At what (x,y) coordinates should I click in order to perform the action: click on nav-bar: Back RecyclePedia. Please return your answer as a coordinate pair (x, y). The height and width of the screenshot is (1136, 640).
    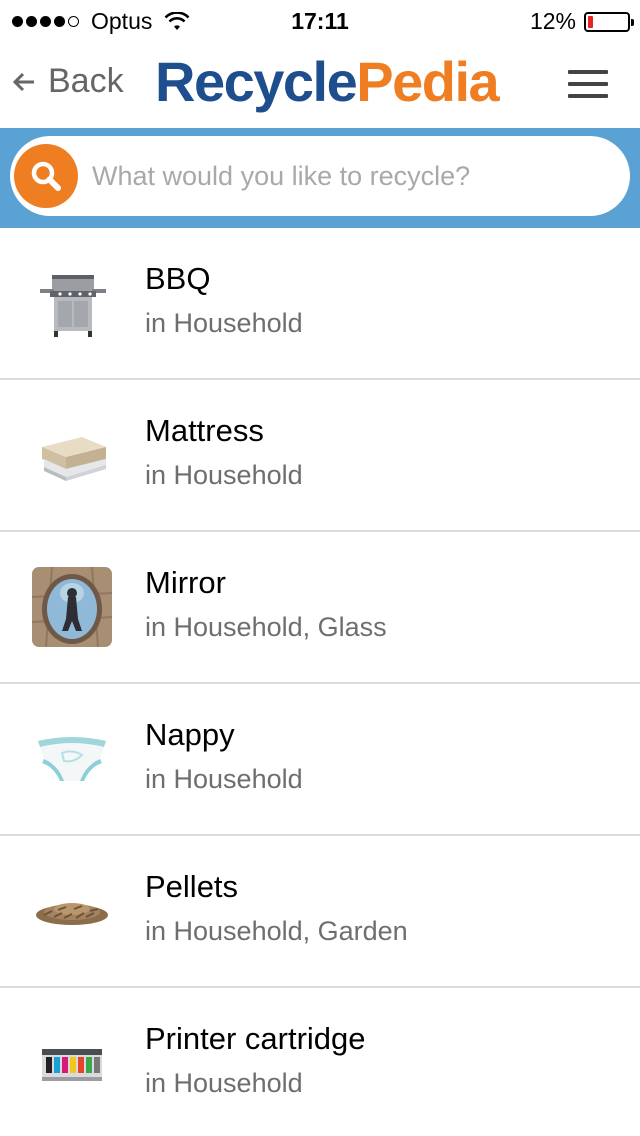
    Looking at the image, I should click on (320, 84).